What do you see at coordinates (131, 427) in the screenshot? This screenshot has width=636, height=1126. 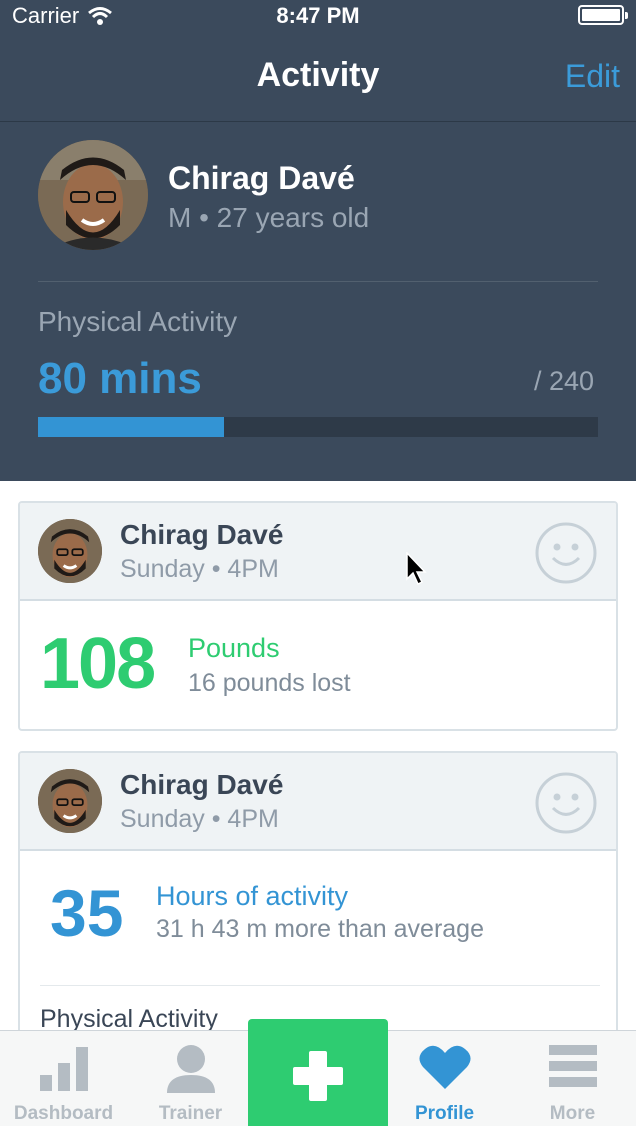 I see `activity-progress-fill` at bounding box center [131, 427].